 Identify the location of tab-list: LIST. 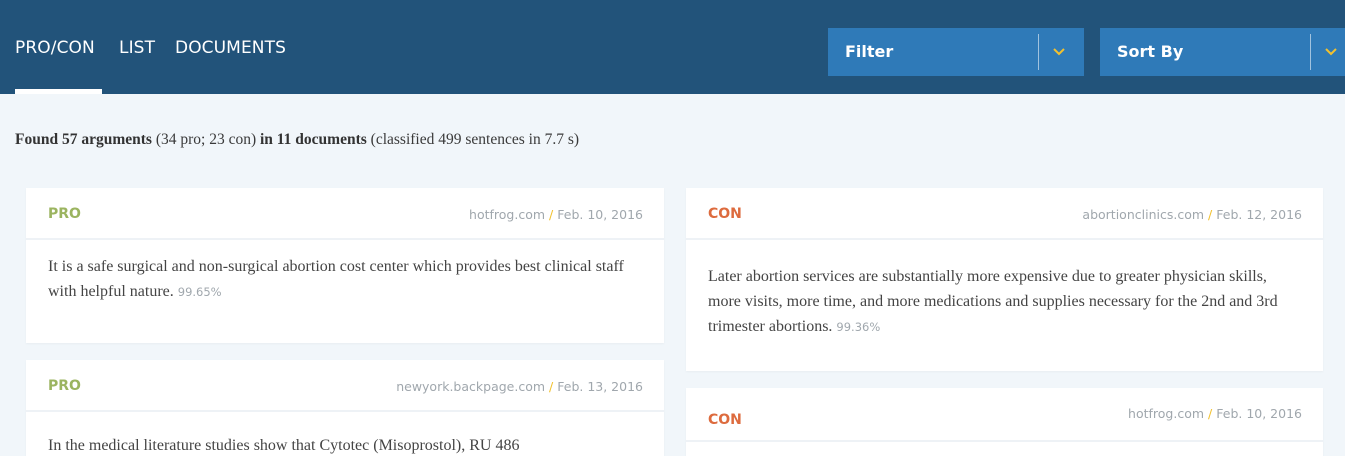
(137, 48).